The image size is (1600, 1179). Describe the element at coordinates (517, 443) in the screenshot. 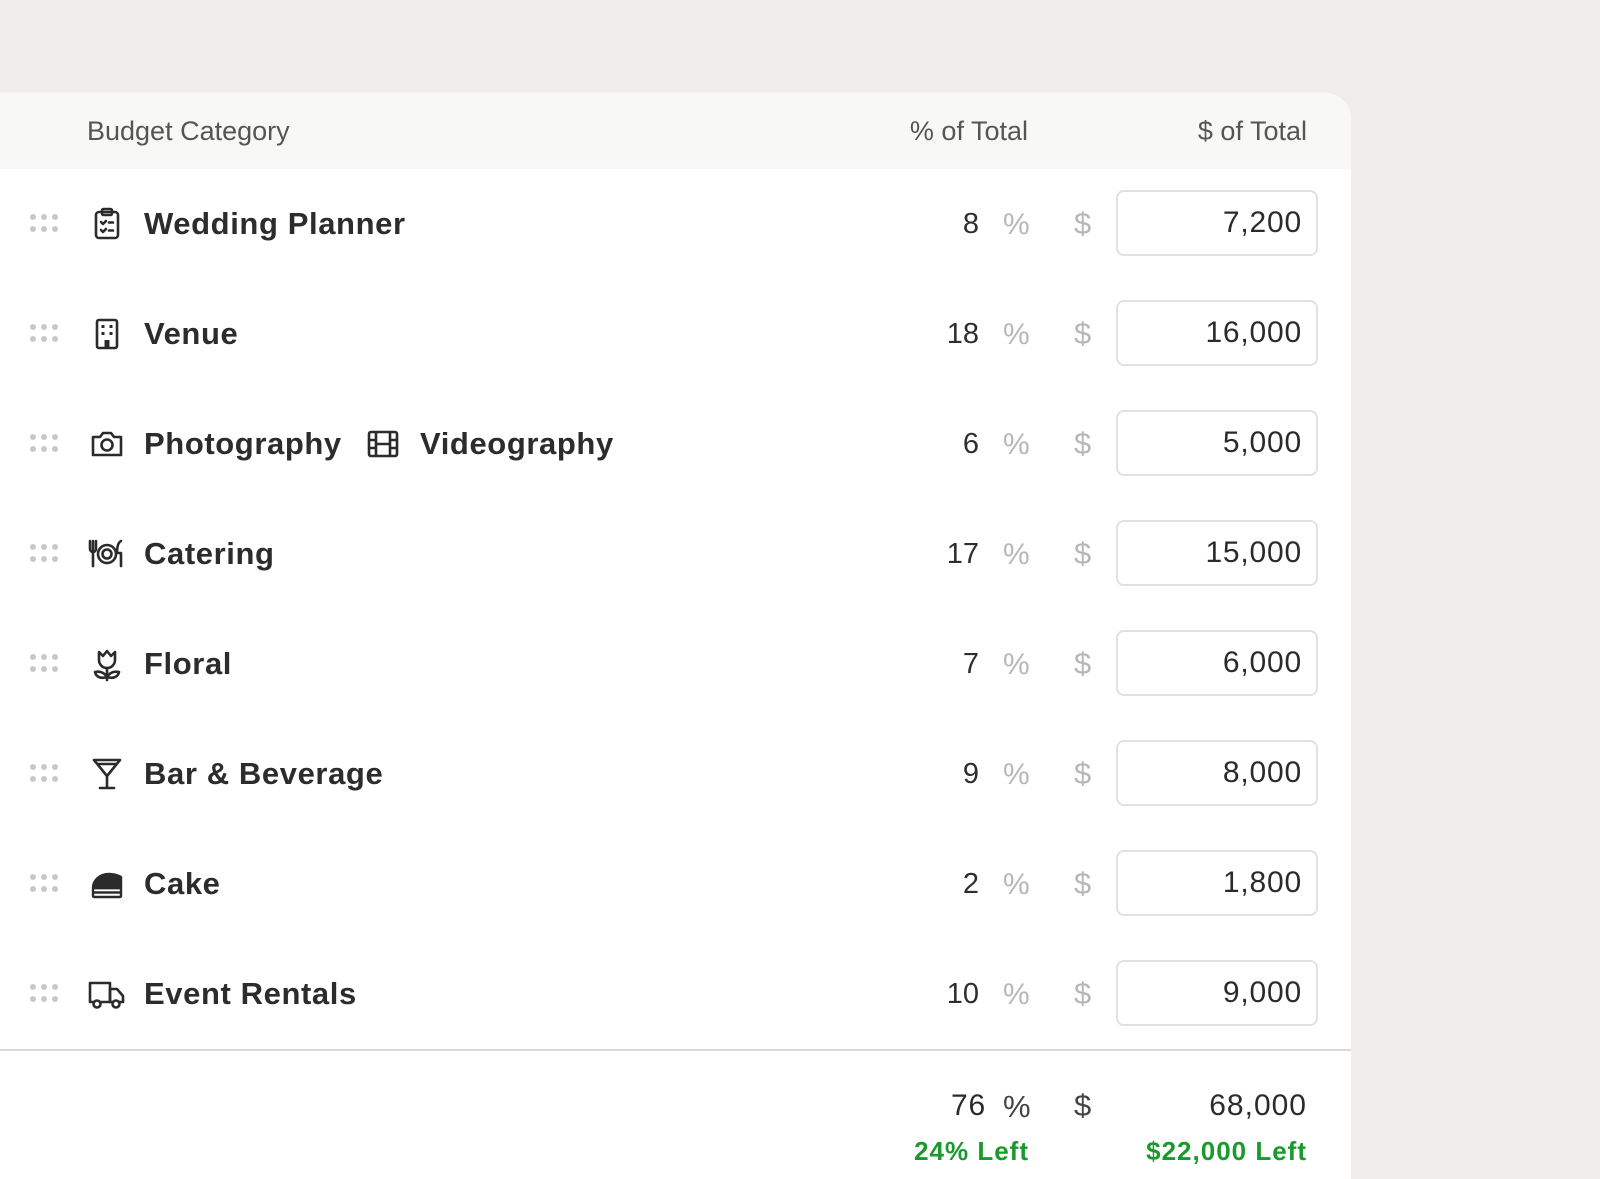

I see `category-label-secondary: Videography` at that location.